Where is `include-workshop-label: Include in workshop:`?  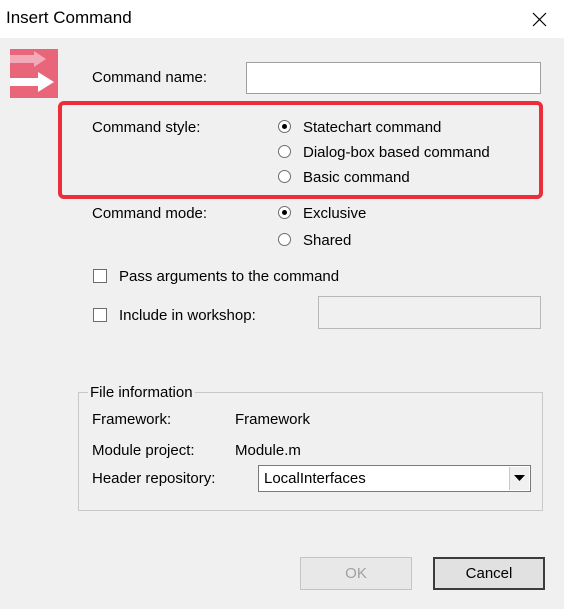
include-workshop-label: Include in workshop: is located at coordinates (187, 315).